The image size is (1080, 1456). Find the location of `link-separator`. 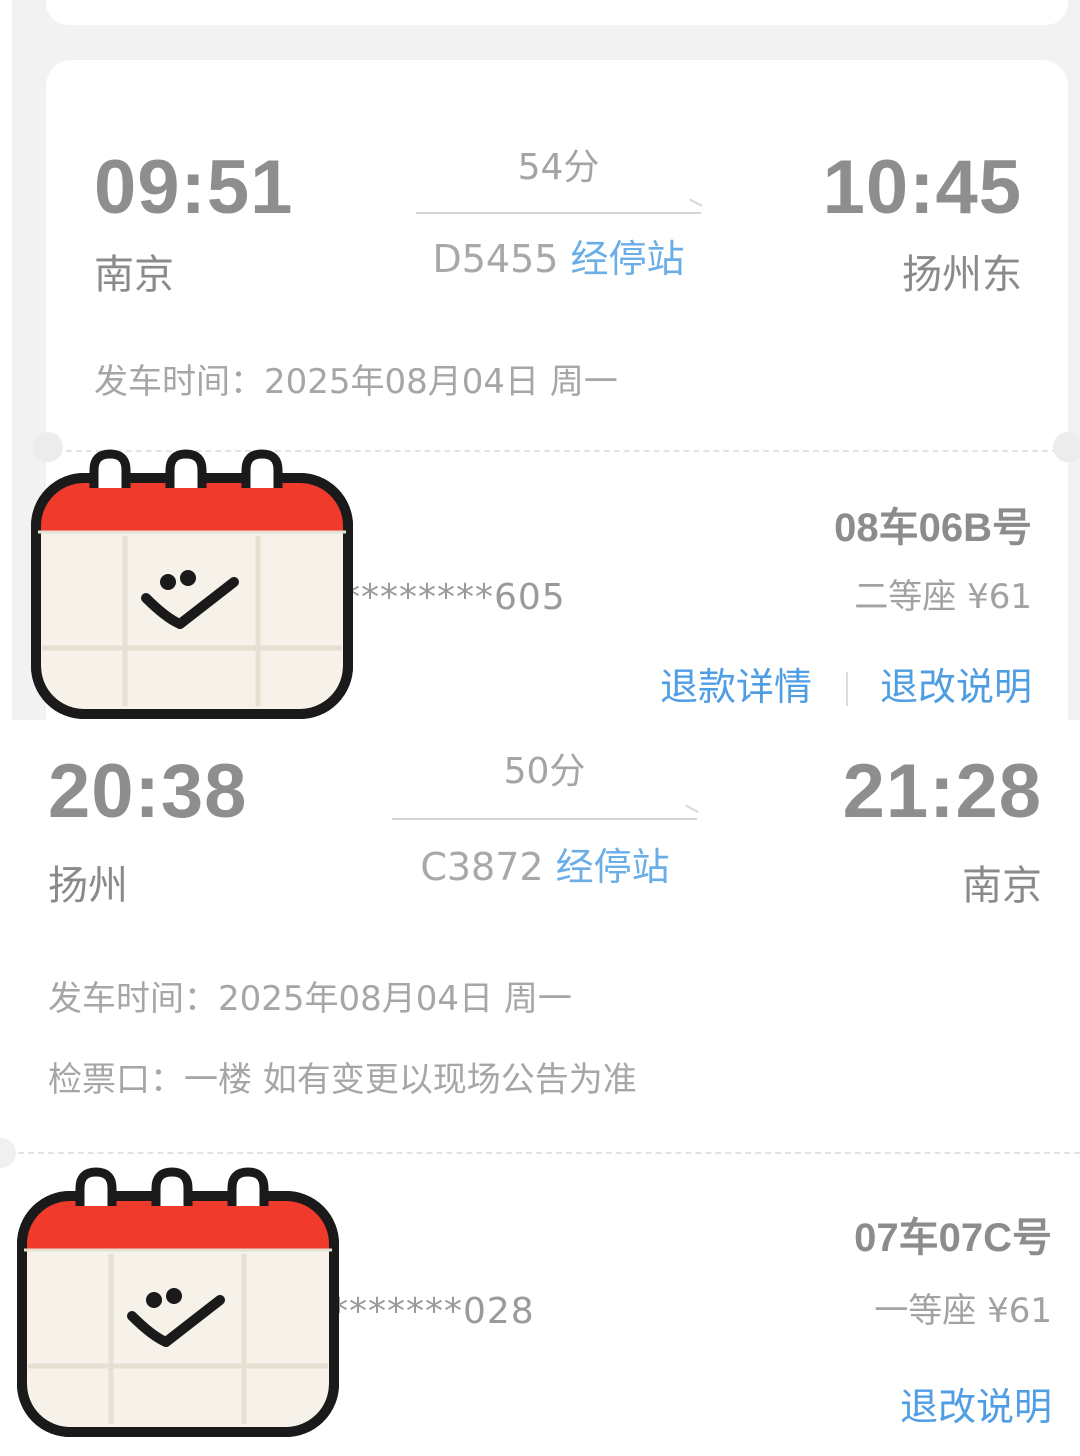

link-separator is located at coordinates (847, 689).